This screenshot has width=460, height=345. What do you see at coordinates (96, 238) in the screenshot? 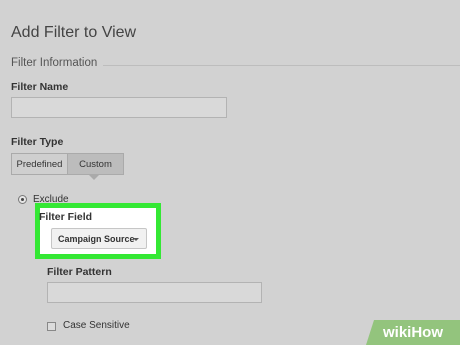
I see `filter-field-value: Campaign Source` at bounding box center [96, 238].